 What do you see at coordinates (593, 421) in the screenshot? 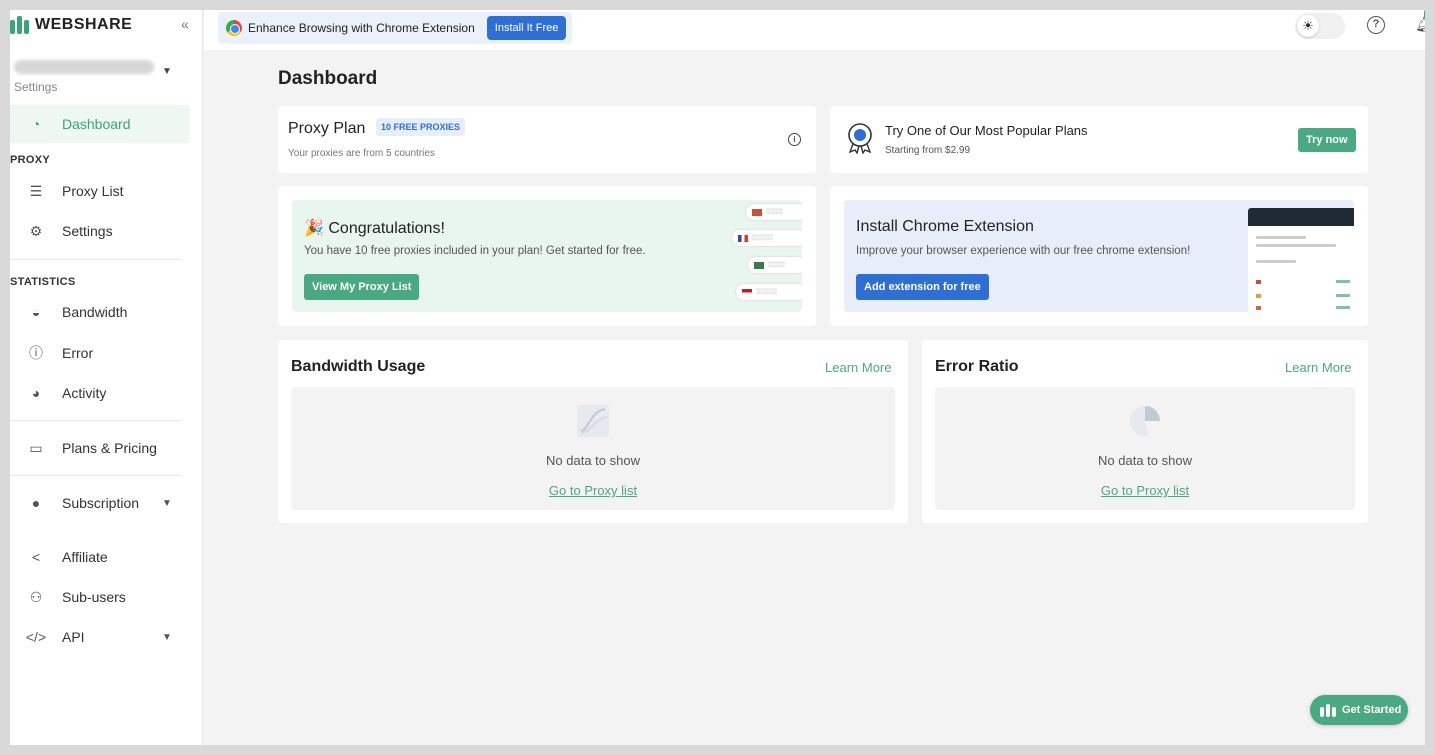
I see `line-chart-icon` at bounding box center [593, 421].